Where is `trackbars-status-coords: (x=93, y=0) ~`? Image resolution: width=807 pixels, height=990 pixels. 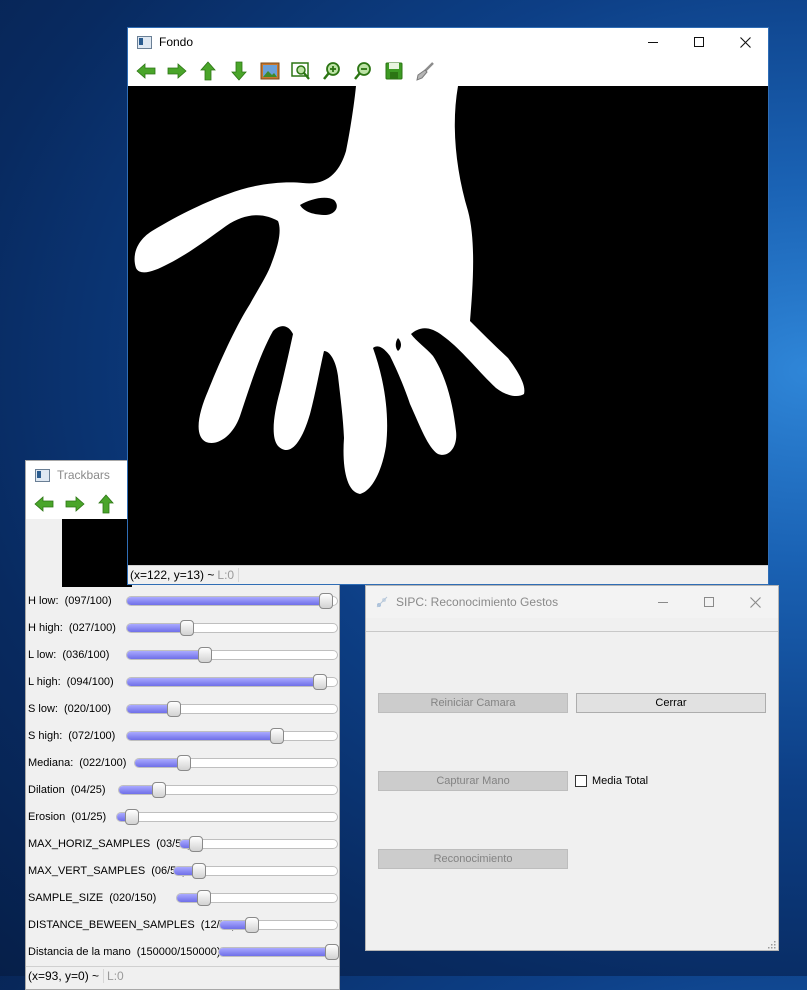
trackbars-status-coords: (x=93, y=0) ~ is located at coordinates (64, 976).